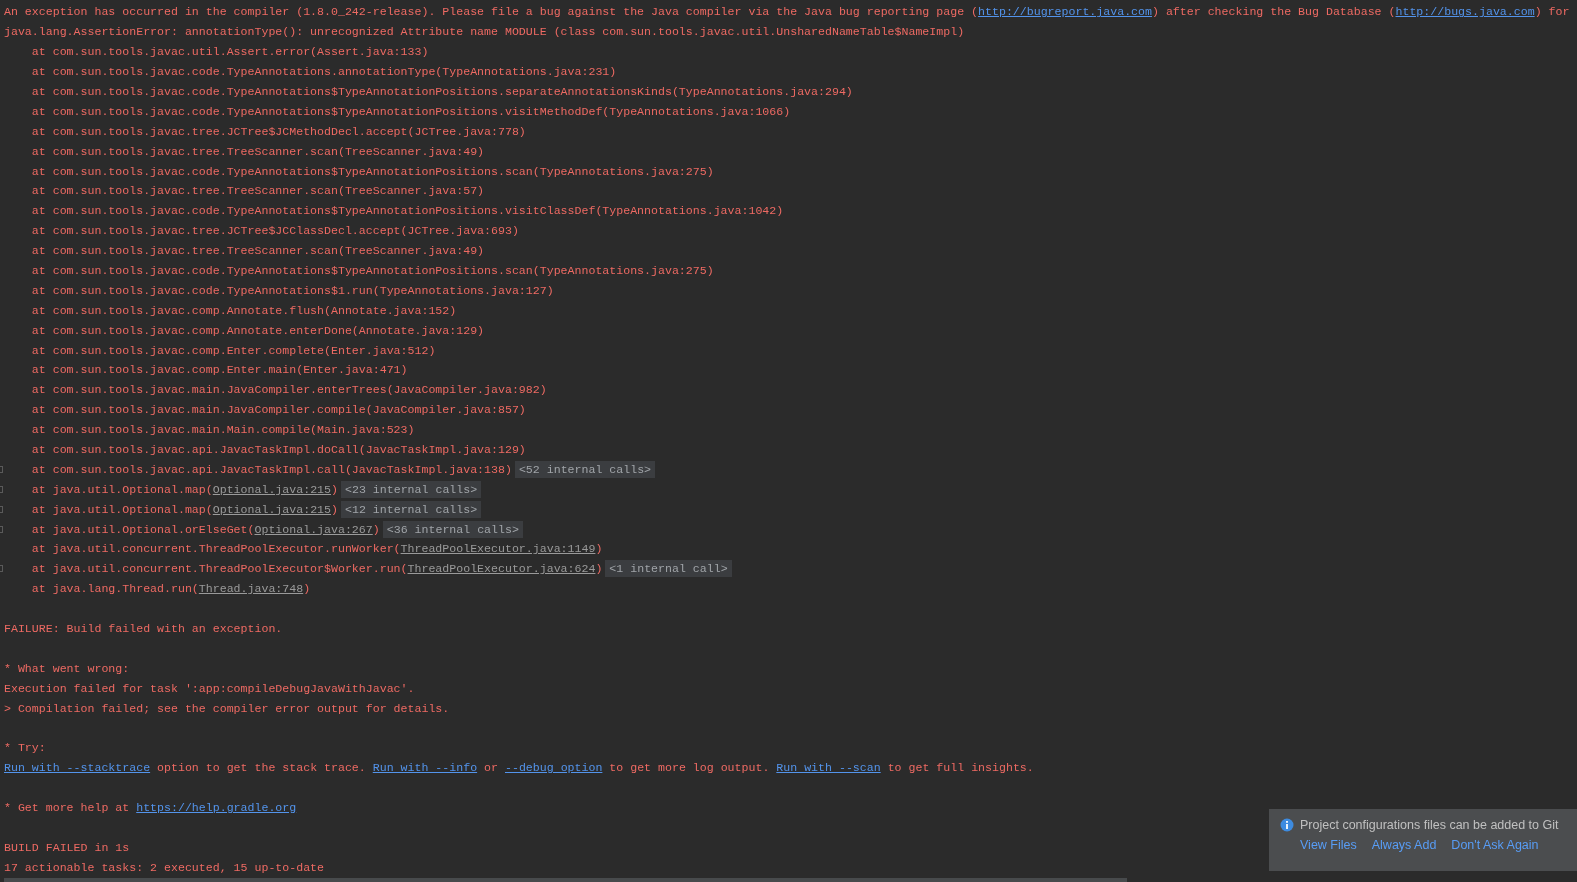 The image size is (1577, 882). Describe the element at coordinates (407, 211) in the screenshot. I see `console-text: at com.sun.tools.javac.code.TypeAnnotations$TypeAnnotationPositions.visitClassDef(TypeAnnotations.java:1042)` at that location.